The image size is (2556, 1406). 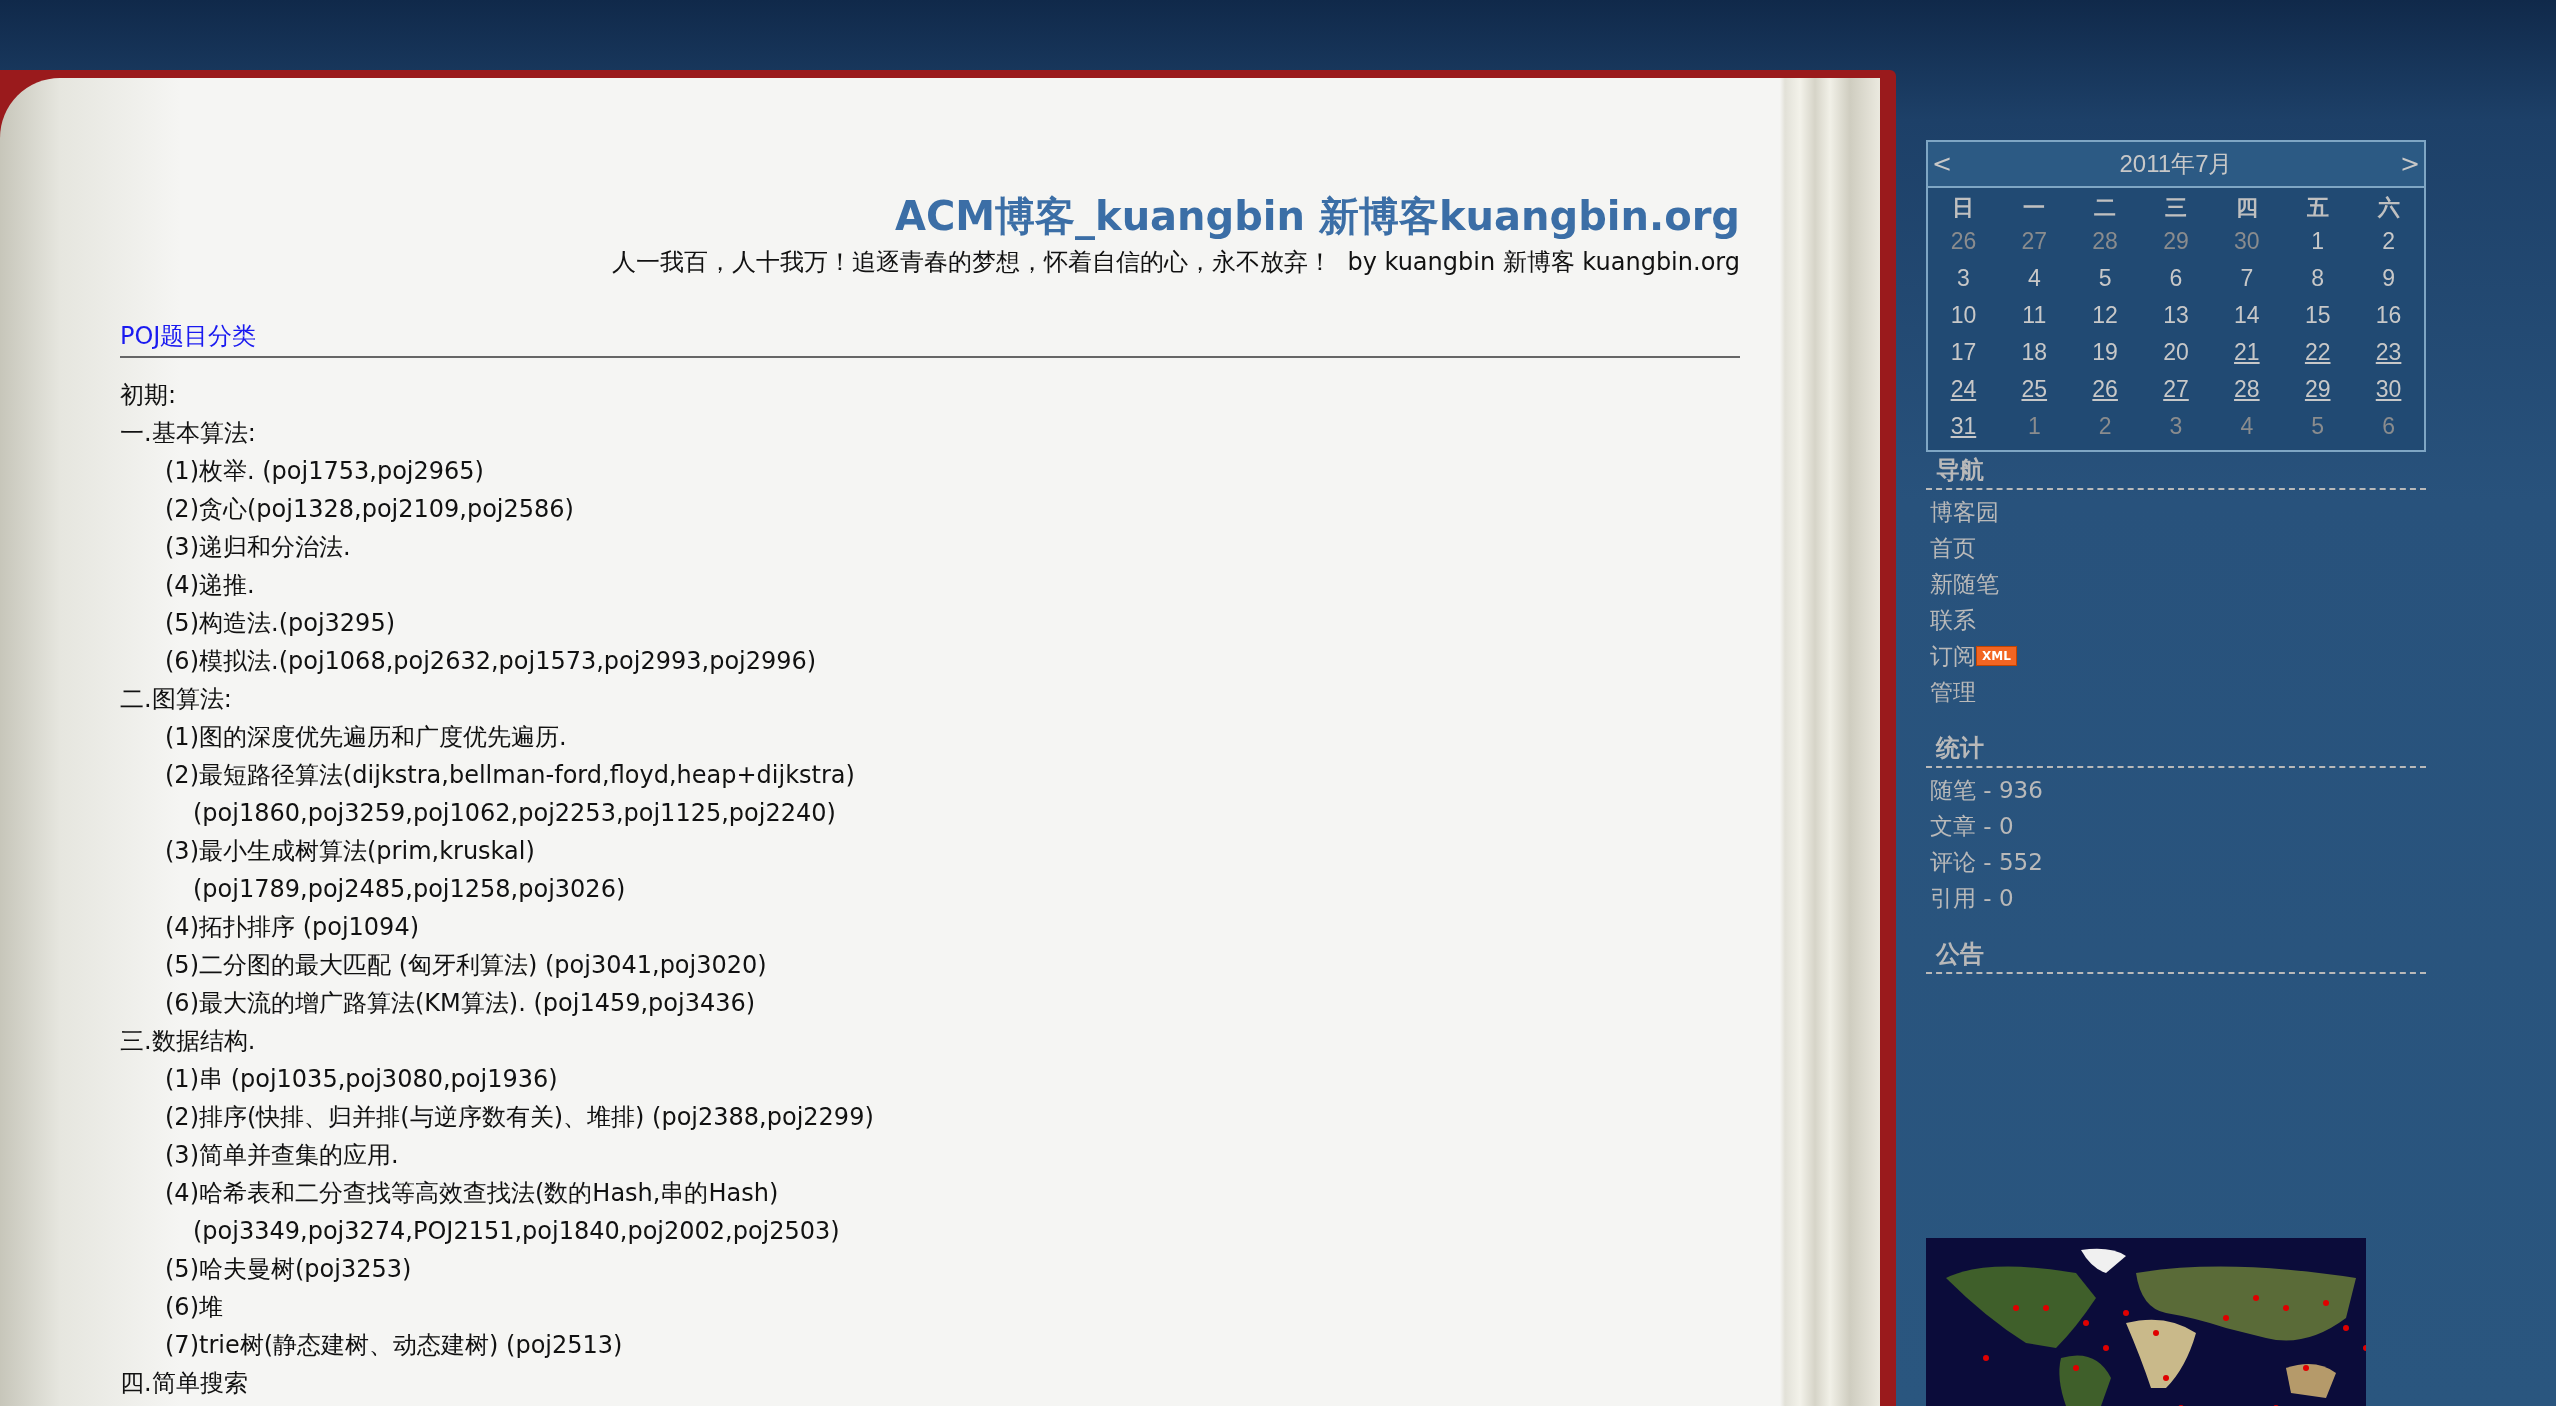 What do you see at coordinates (1175, 262) in the screenshot?
I see `blog-subtitle: 人一我百，人十我万！追逐青春的梦想，怀着自信的心，永不放弃！ by kuangbin 新博客 kuangbin.org` at bounding box center [1175, 262].